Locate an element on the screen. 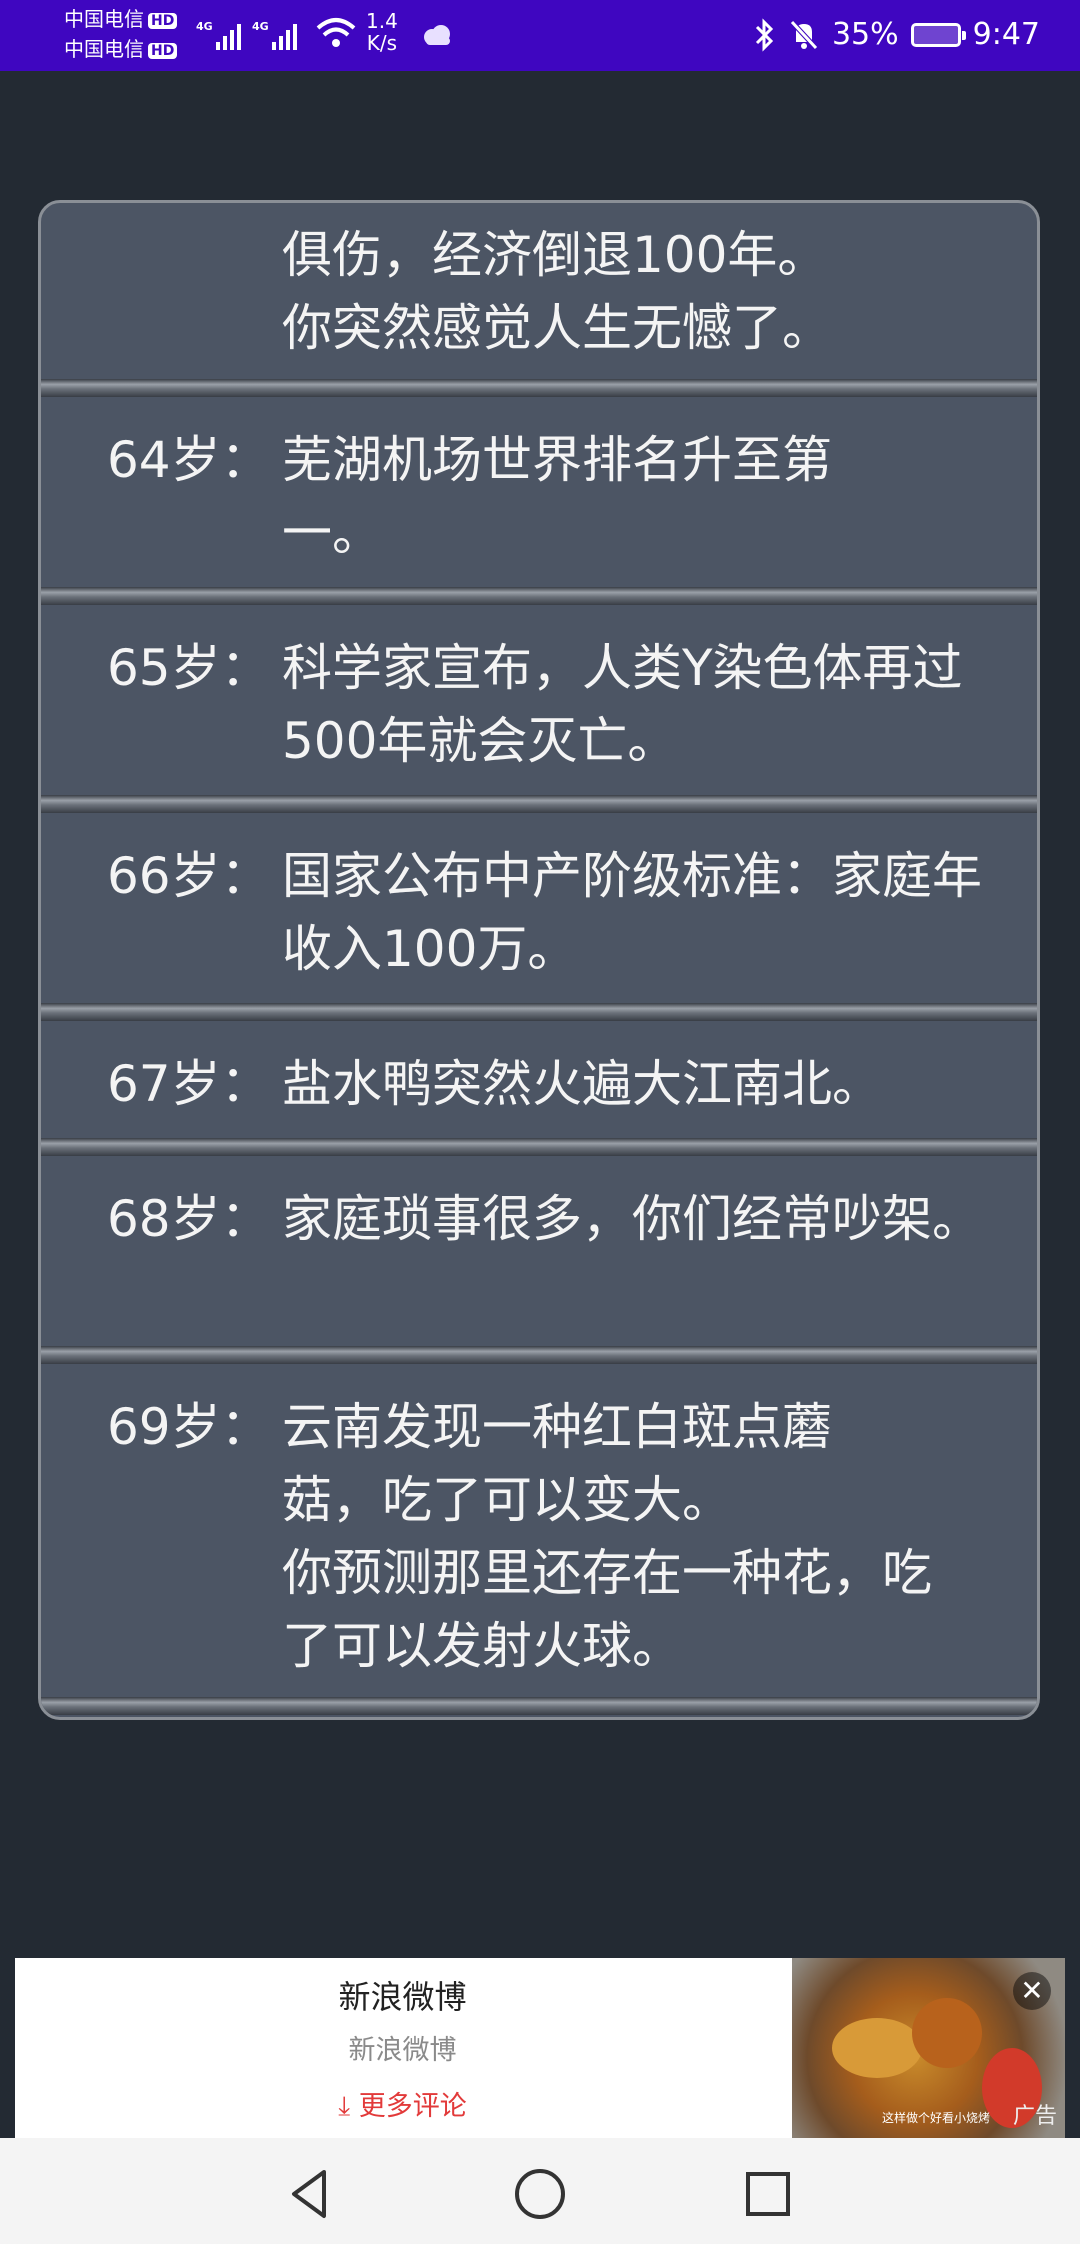 The height and width of the screenshot is (2244, 1080). status-right: 35% 9:47 is located at coordinates (897, 35).